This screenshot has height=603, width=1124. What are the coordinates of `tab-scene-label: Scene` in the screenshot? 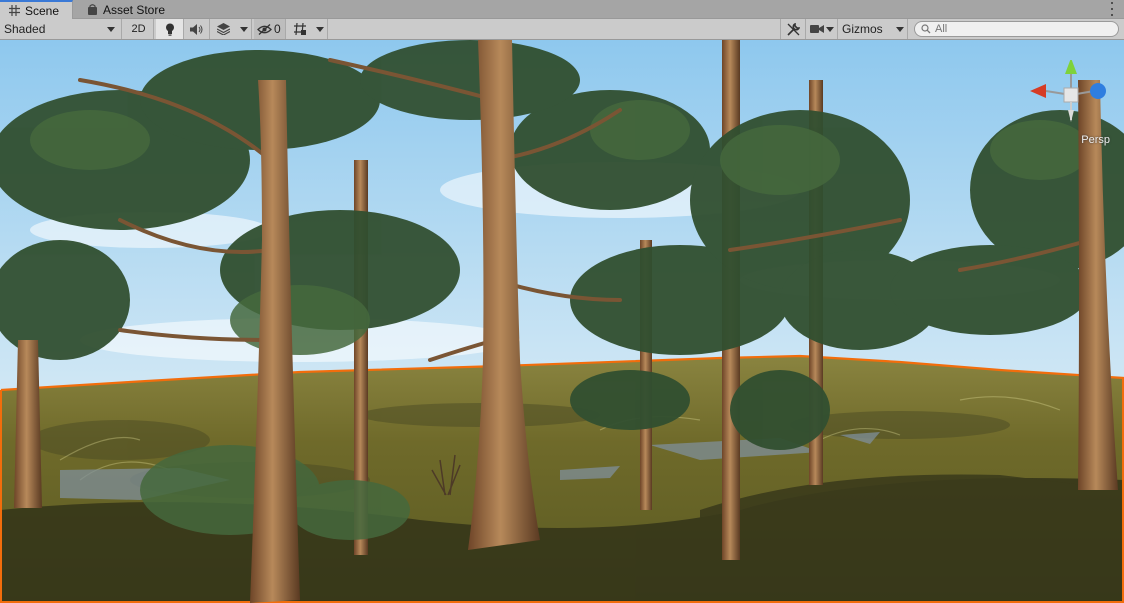 It's located at (42, 10).